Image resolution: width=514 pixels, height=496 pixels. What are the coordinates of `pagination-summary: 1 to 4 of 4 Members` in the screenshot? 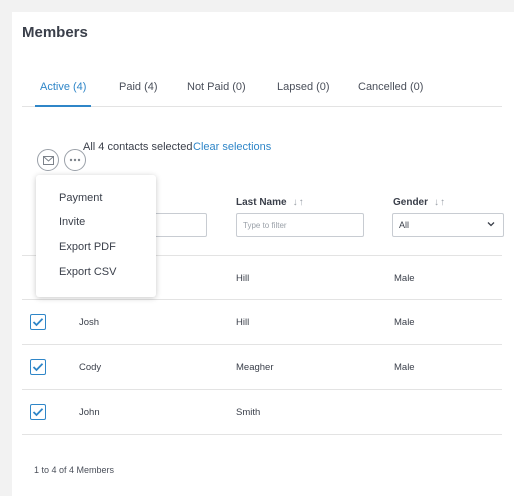 It's located at (74, 470).